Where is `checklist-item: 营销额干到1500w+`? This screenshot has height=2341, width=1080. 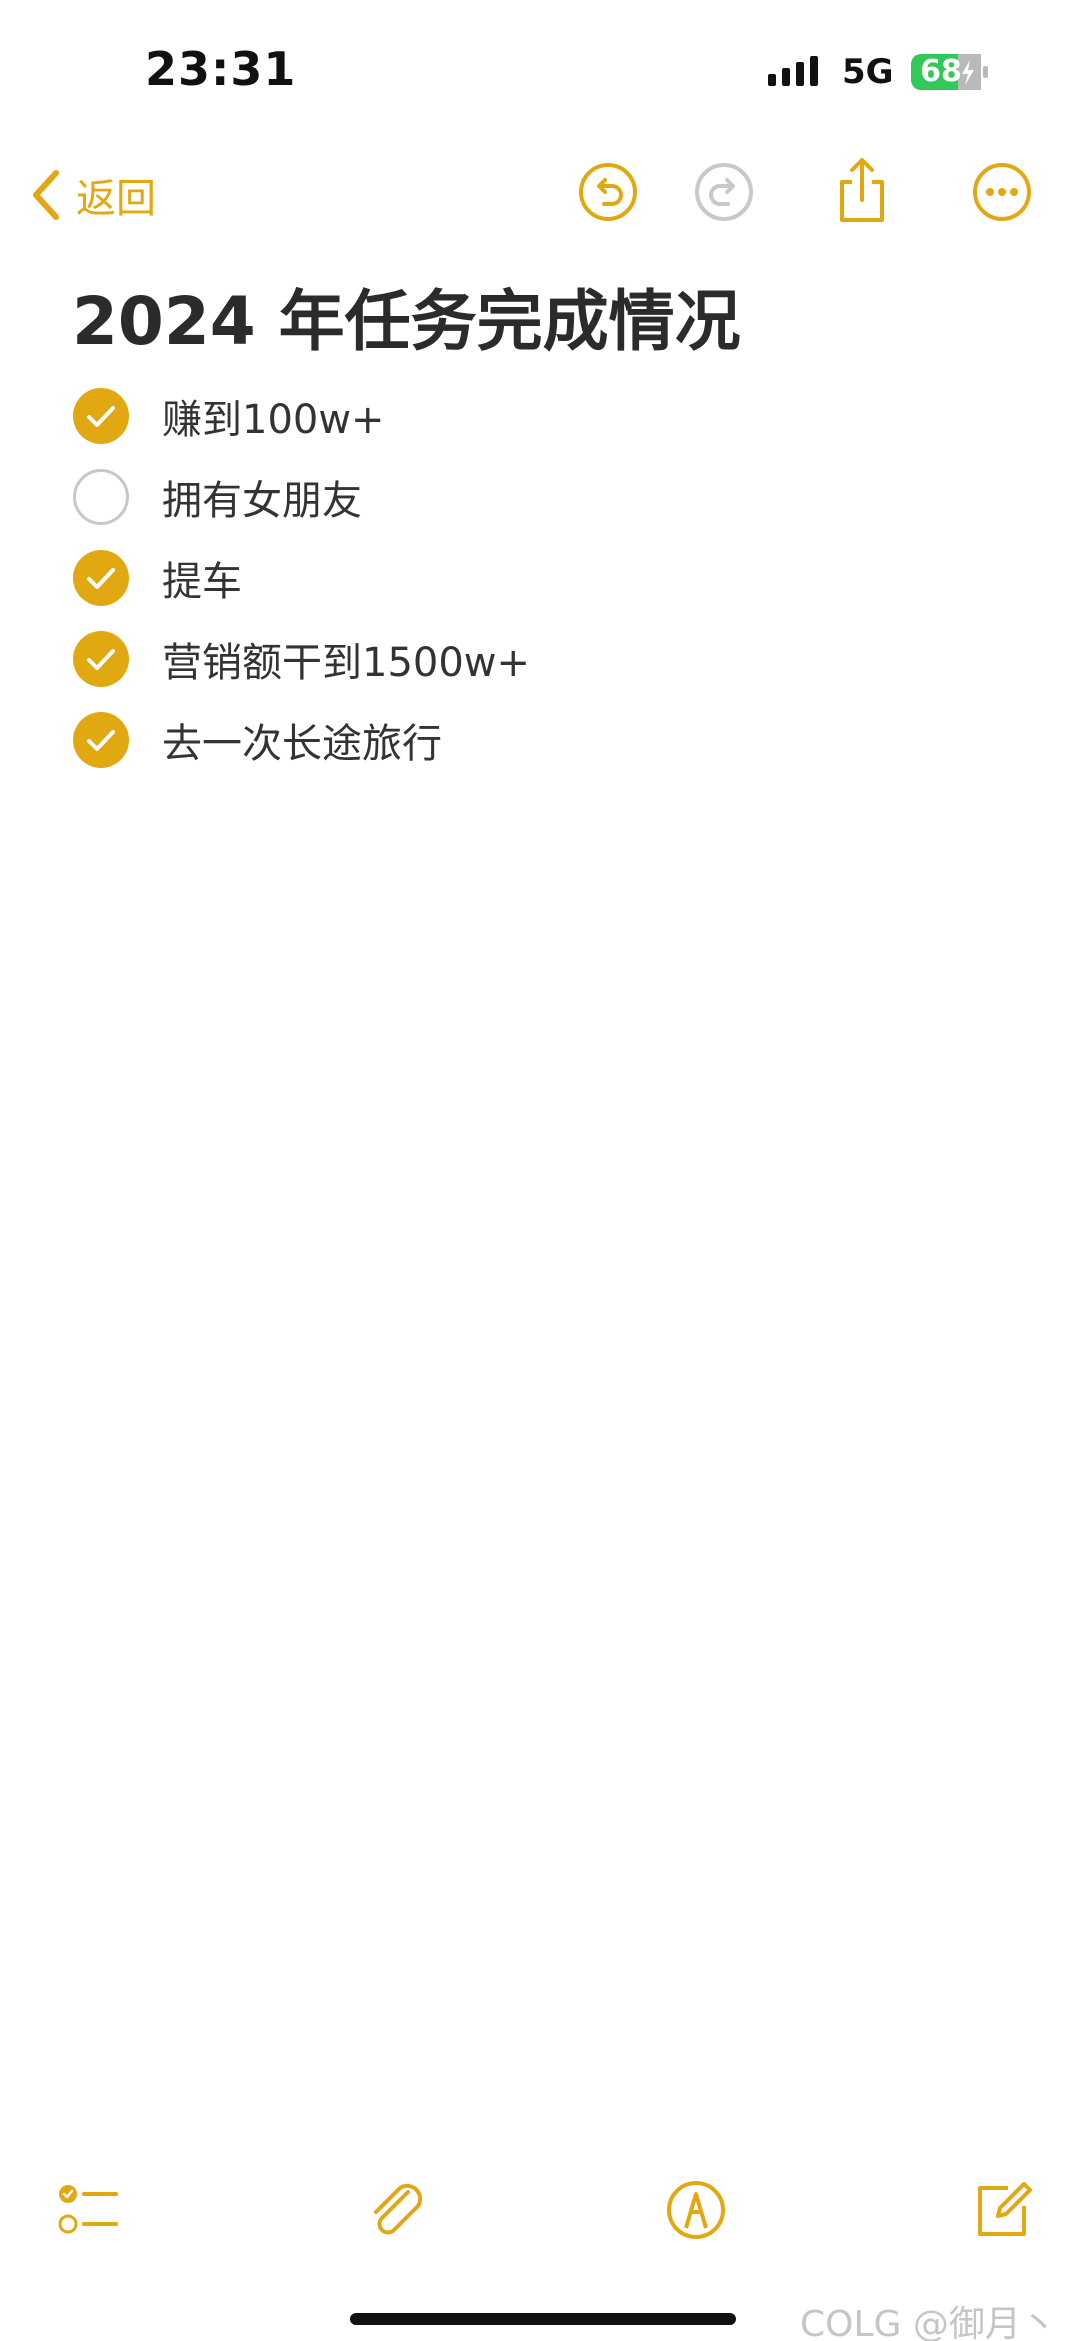
checklist-item: 营销额干到1500w+ is located at coordinates (522, 658).